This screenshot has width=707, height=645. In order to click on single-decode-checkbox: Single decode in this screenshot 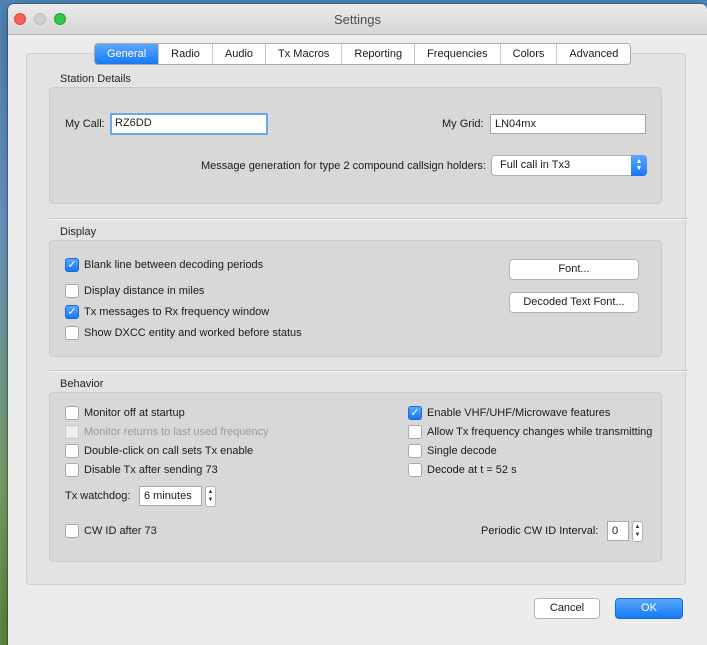, I will do `click(452, 451)`.